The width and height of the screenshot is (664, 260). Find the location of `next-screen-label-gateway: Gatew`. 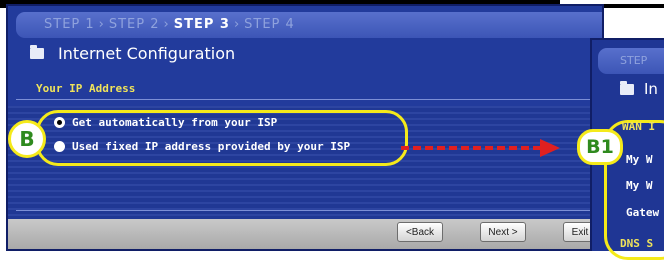

next-screen-label-gateway: Gatew is located at coordinates (643, 212).